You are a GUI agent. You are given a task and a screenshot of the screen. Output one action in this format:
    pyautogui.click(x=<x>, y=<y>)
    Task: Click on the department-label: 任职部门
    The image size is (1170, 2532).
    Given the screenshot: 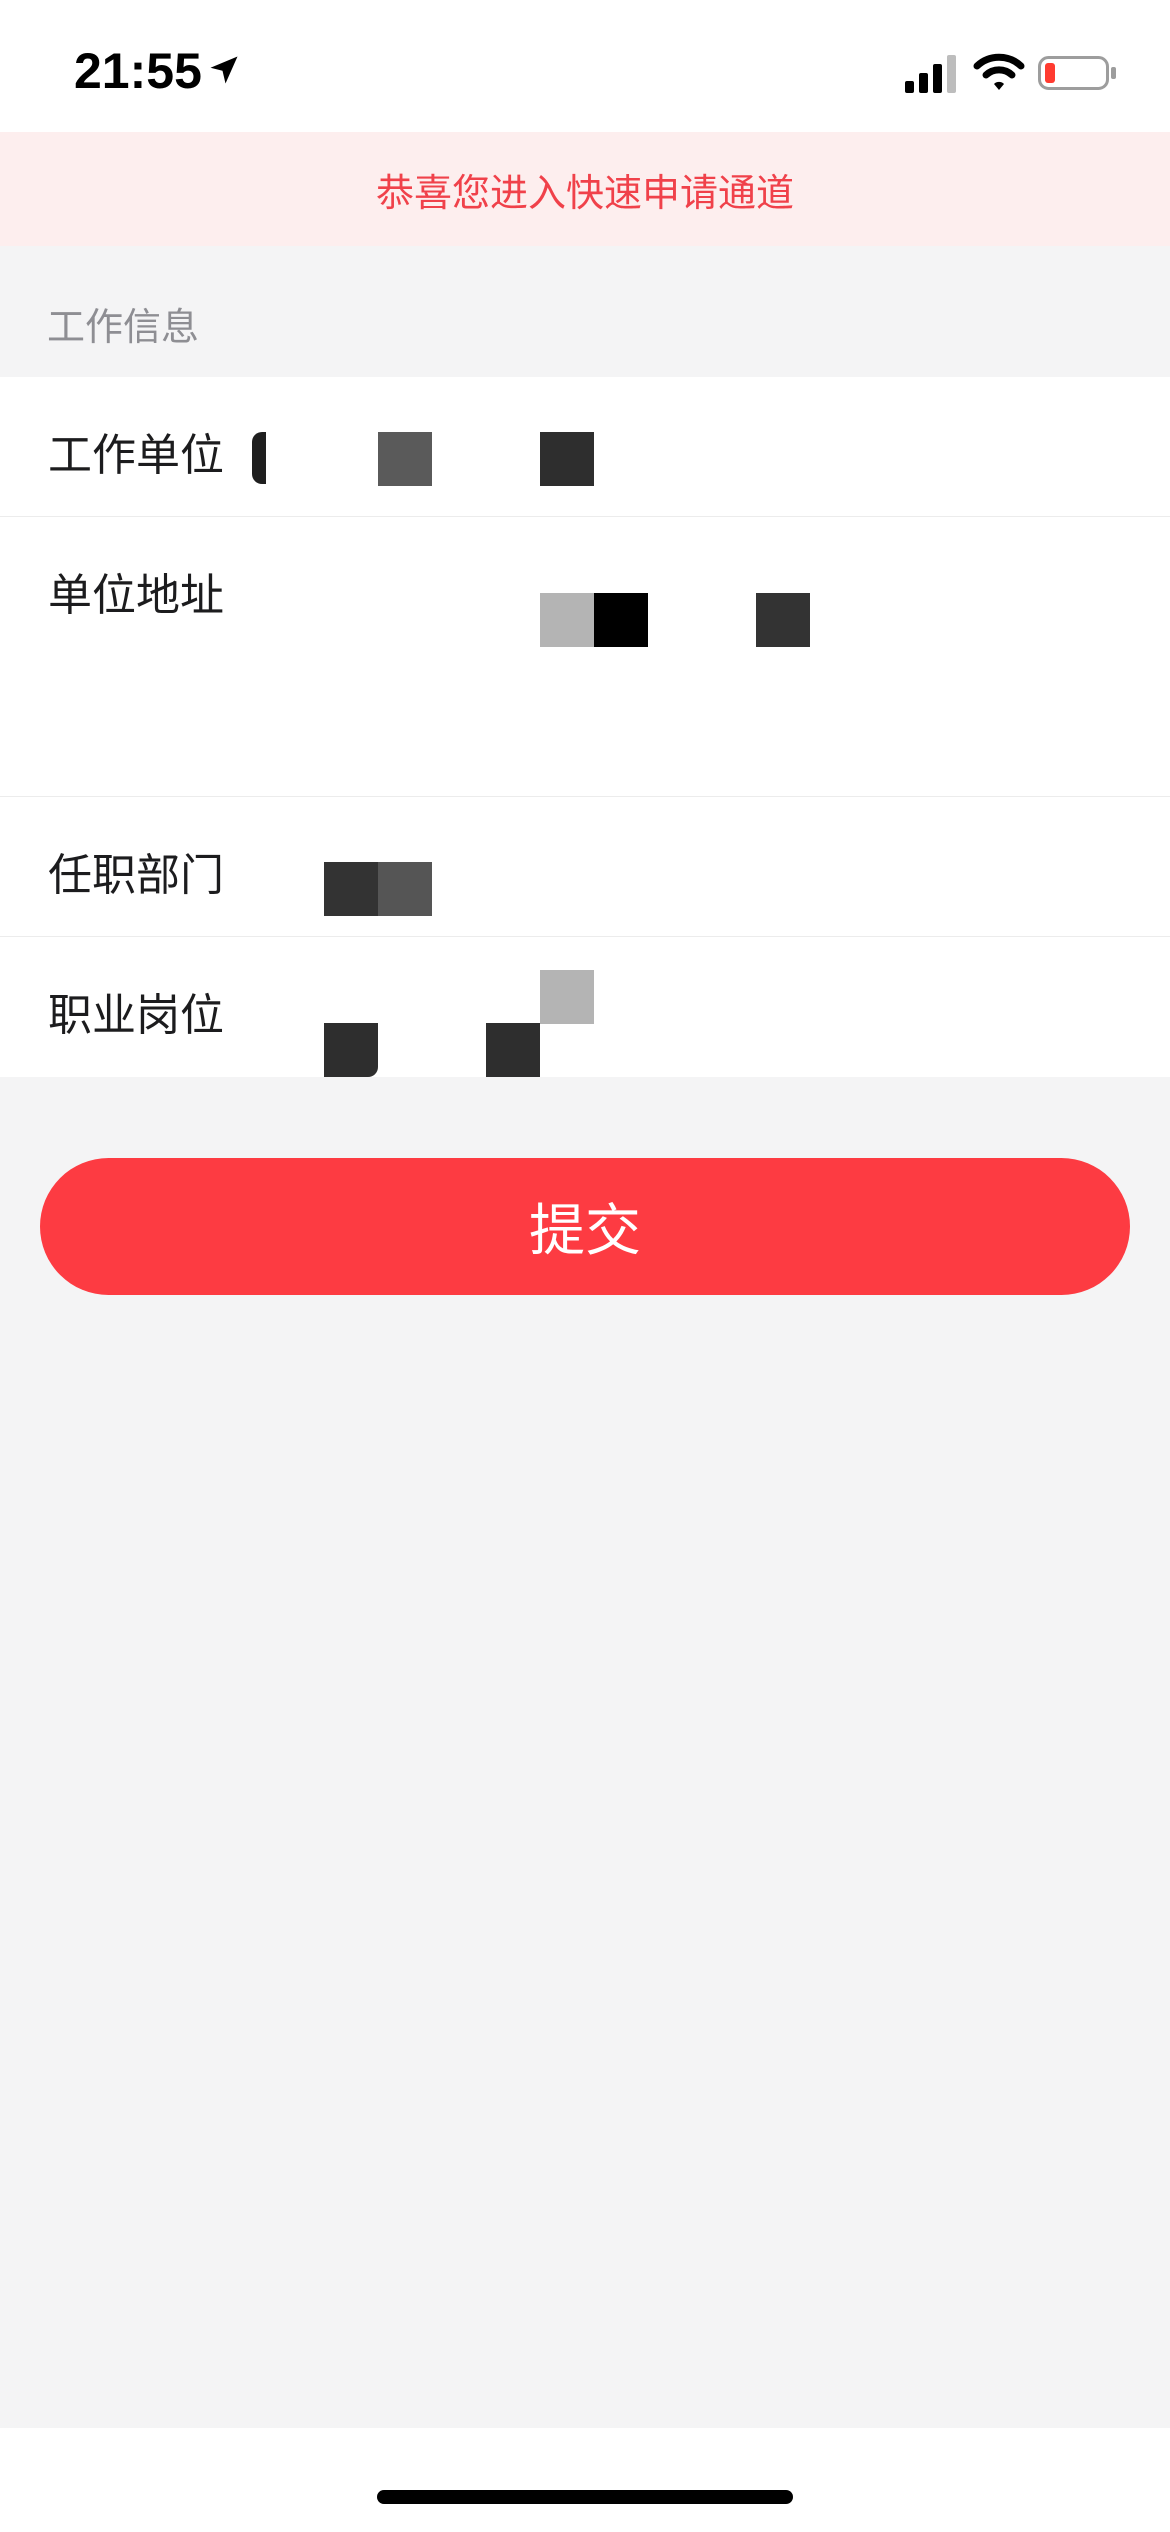 What is the action you would take?
    pyautogui.click(x=136, y=875)
    